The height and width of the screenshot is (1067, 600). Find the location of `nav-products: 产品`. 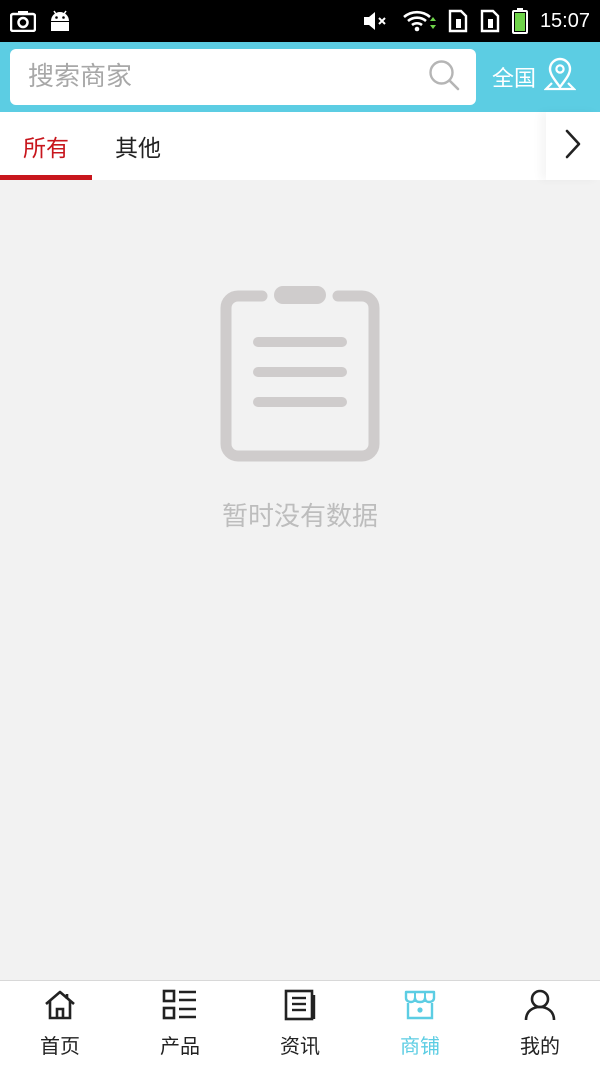

nav-products: 产品 is located at coordinates (180, 1024).